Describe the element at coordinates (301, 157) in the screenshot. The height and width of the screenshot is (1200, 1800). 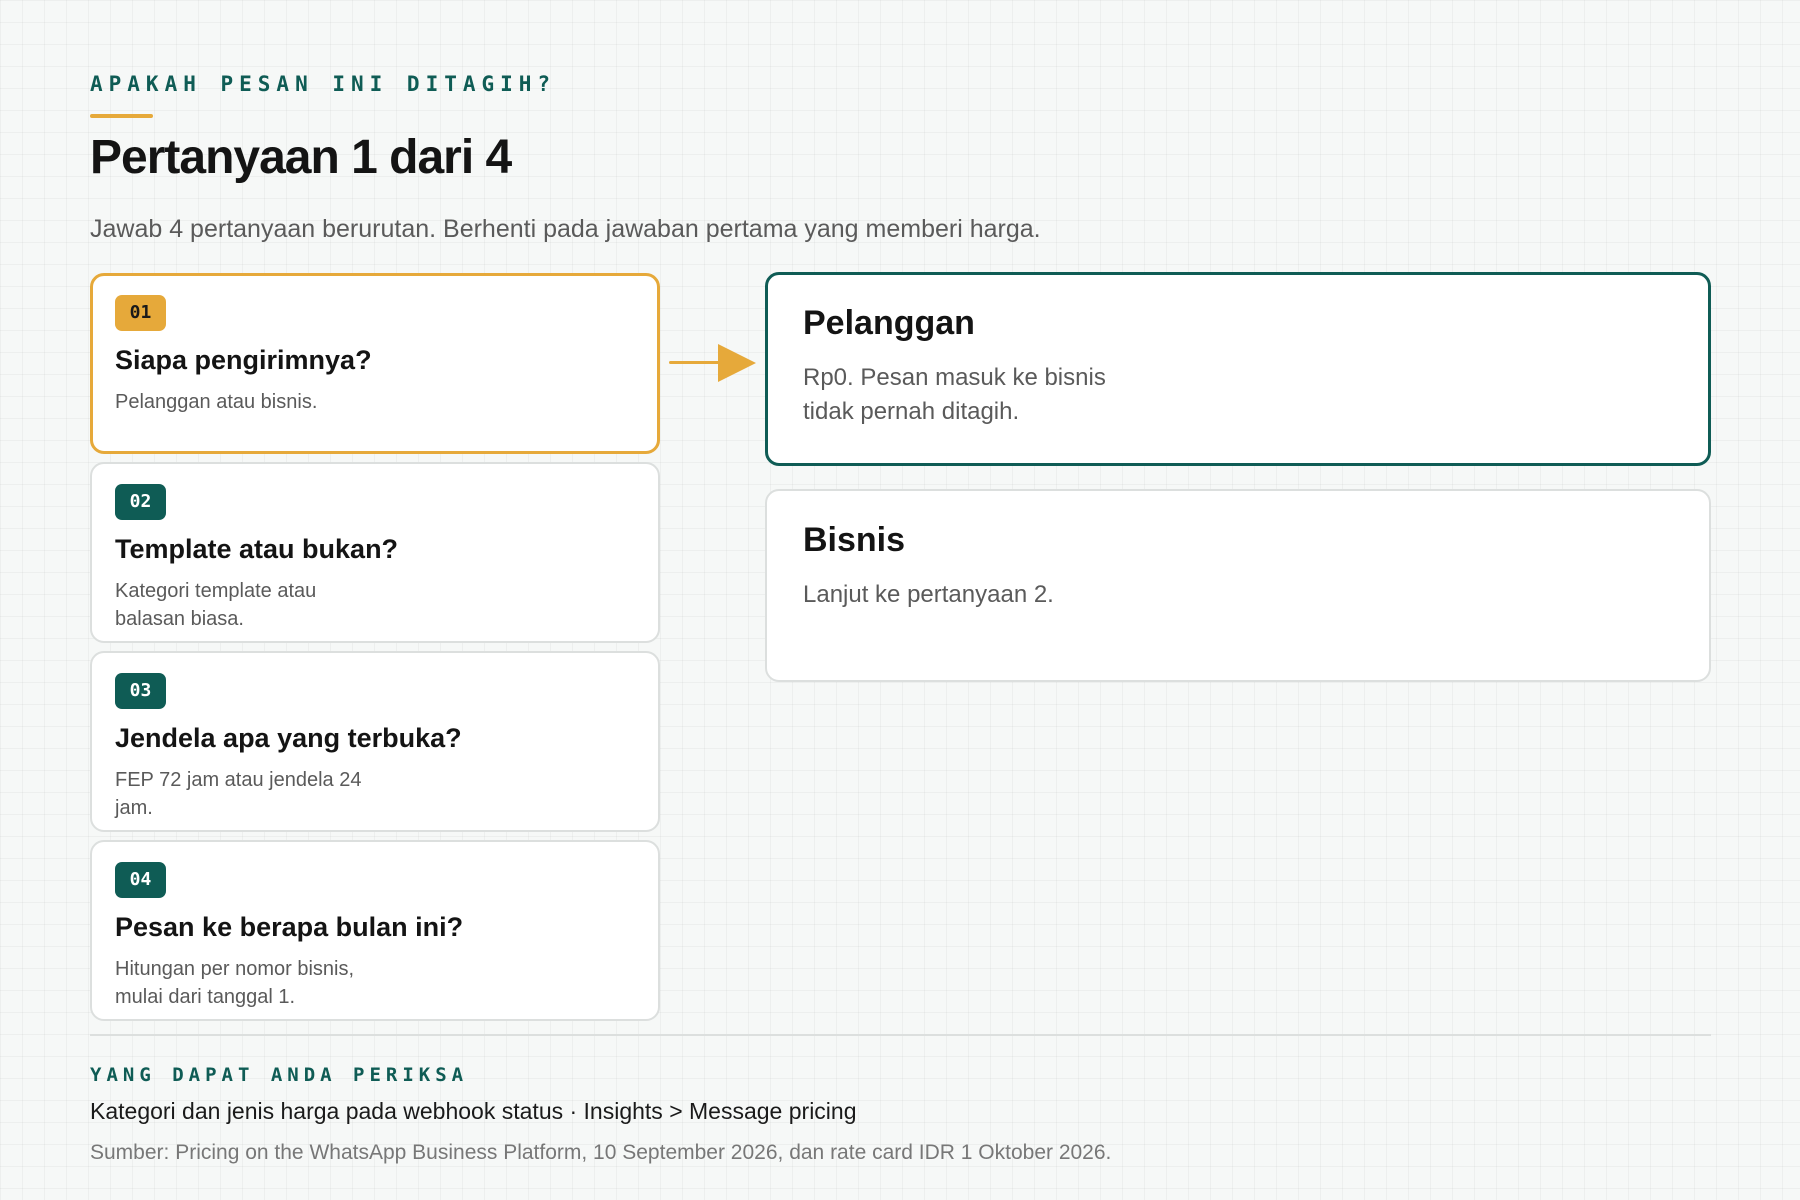
I see `page-title: Pertanyaan 1 dari 4` at that location.